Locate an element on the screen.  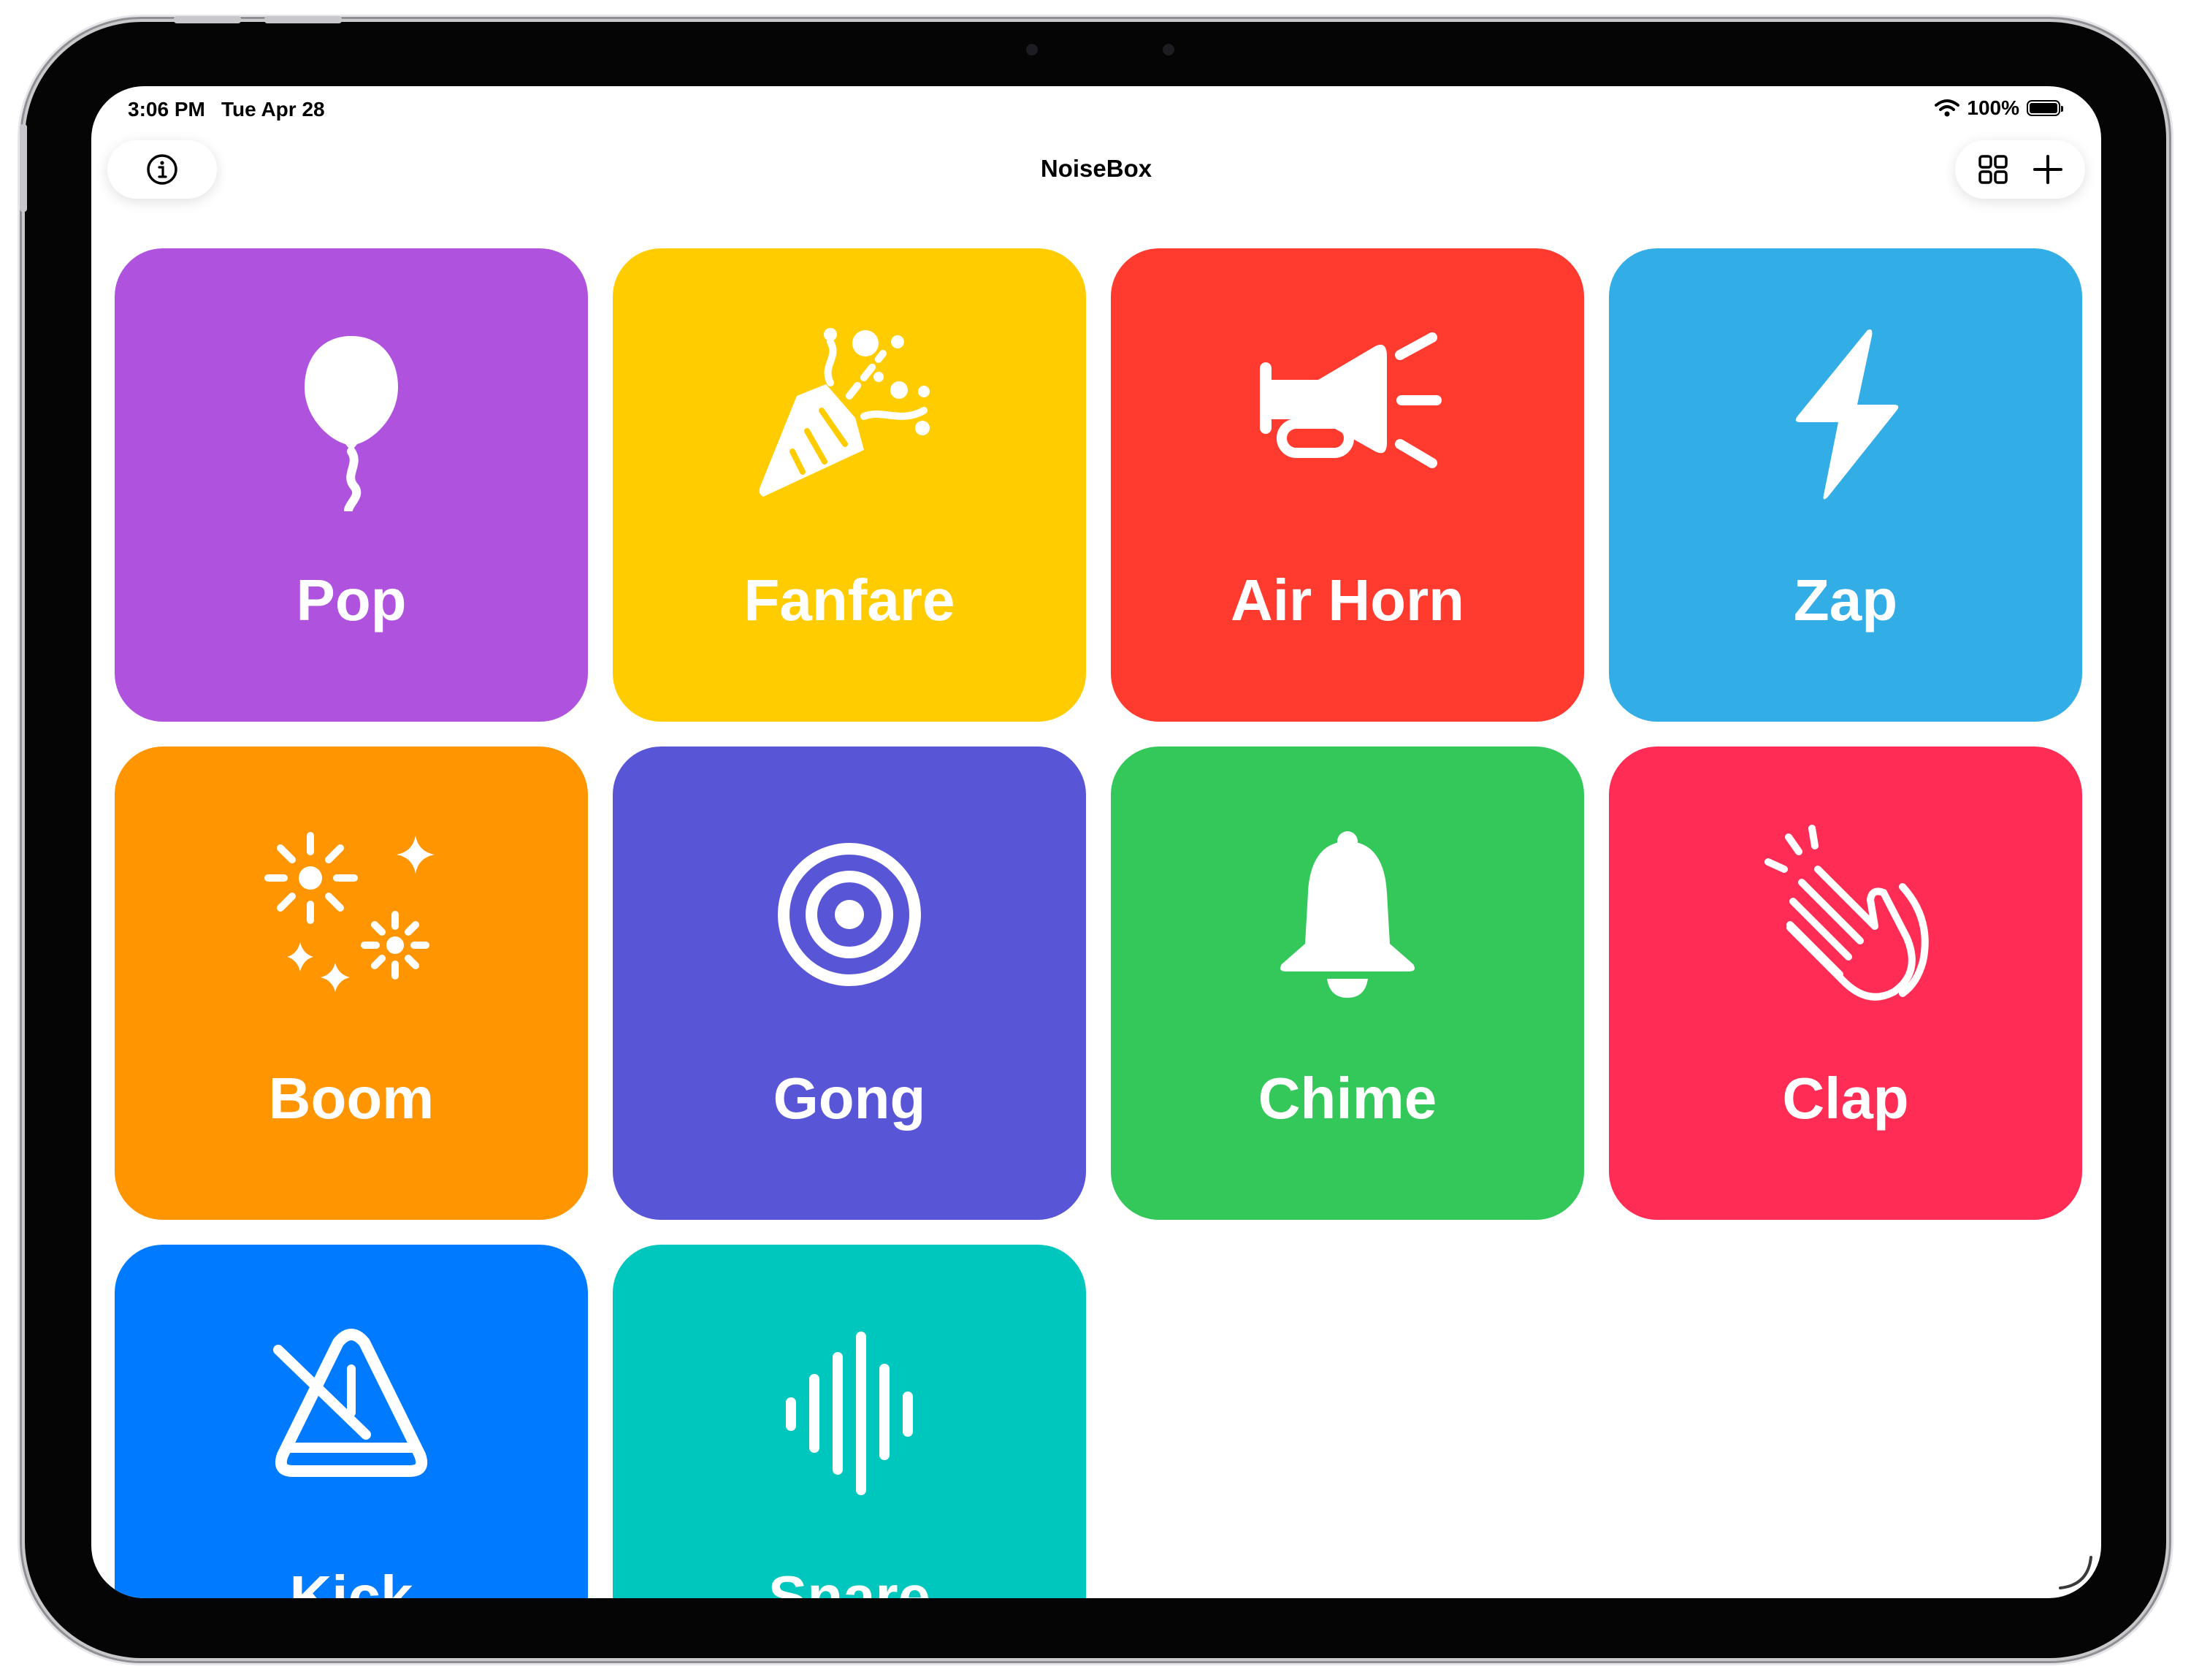
bolt-icon is located at coordinates (1847, 414).